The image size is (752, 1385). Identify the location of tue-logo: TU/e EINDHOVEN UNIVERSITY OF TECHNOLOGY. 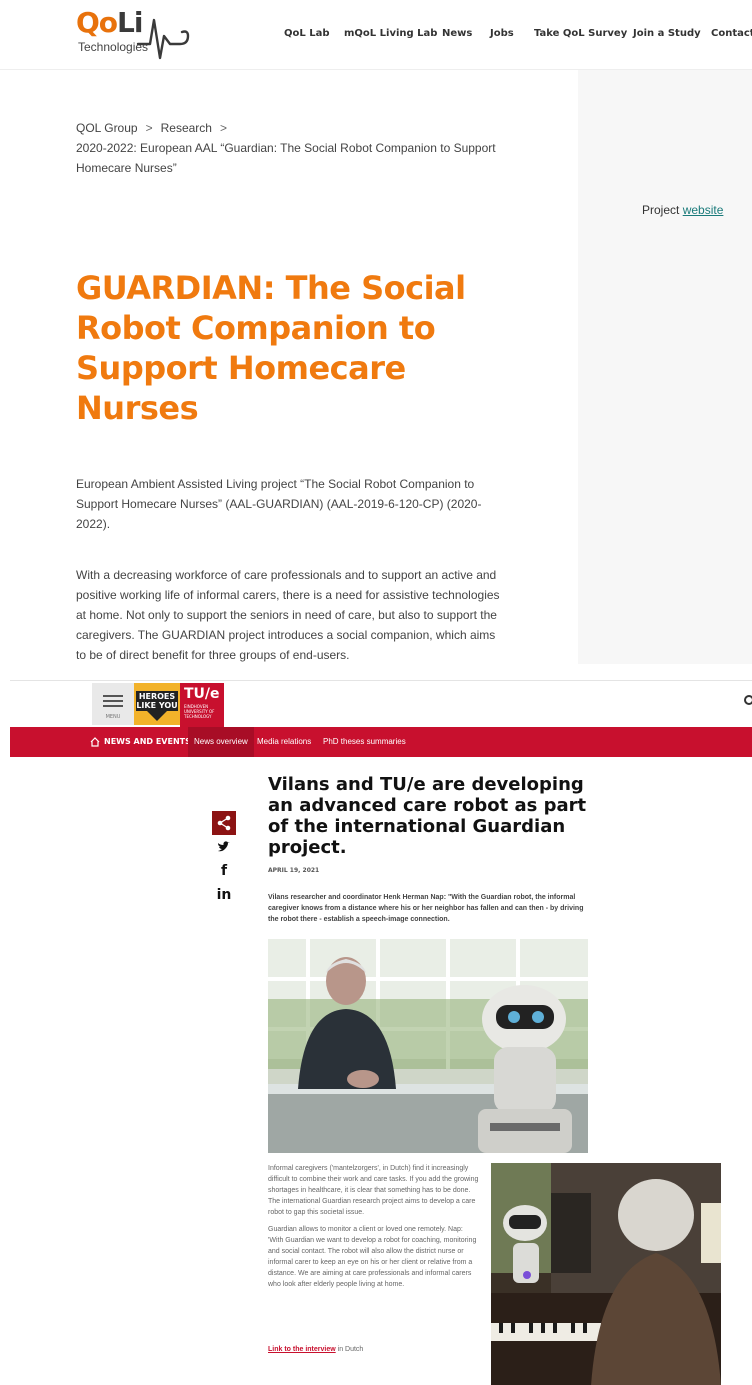
(202, 705).